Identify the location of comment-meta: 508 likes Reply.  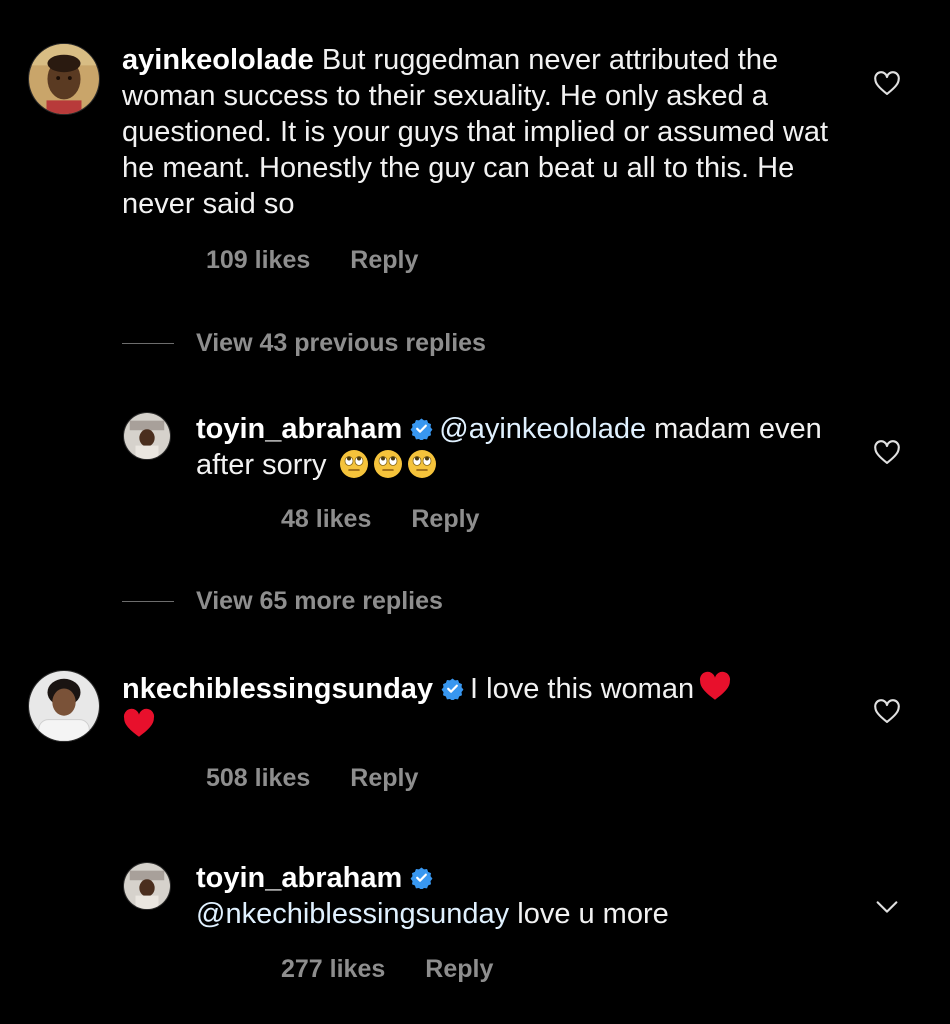
(312, 778).